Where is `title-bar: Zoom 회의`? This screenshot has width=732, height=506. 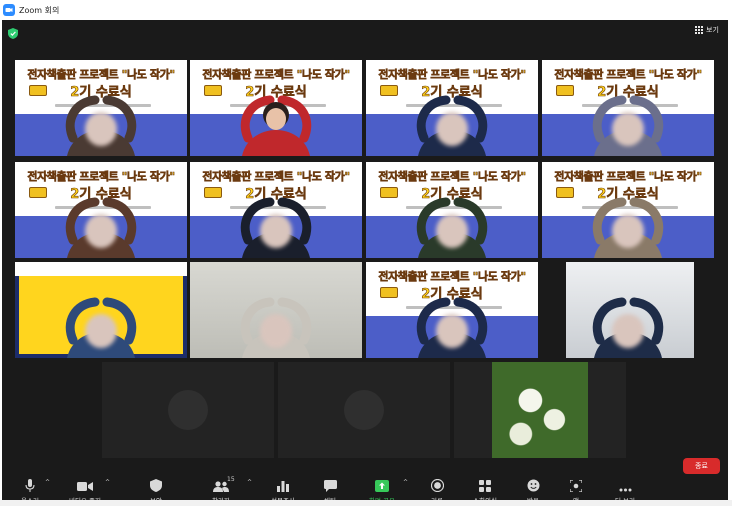 title-bar: Zoom 회의 is located at coordinates (366, 10).